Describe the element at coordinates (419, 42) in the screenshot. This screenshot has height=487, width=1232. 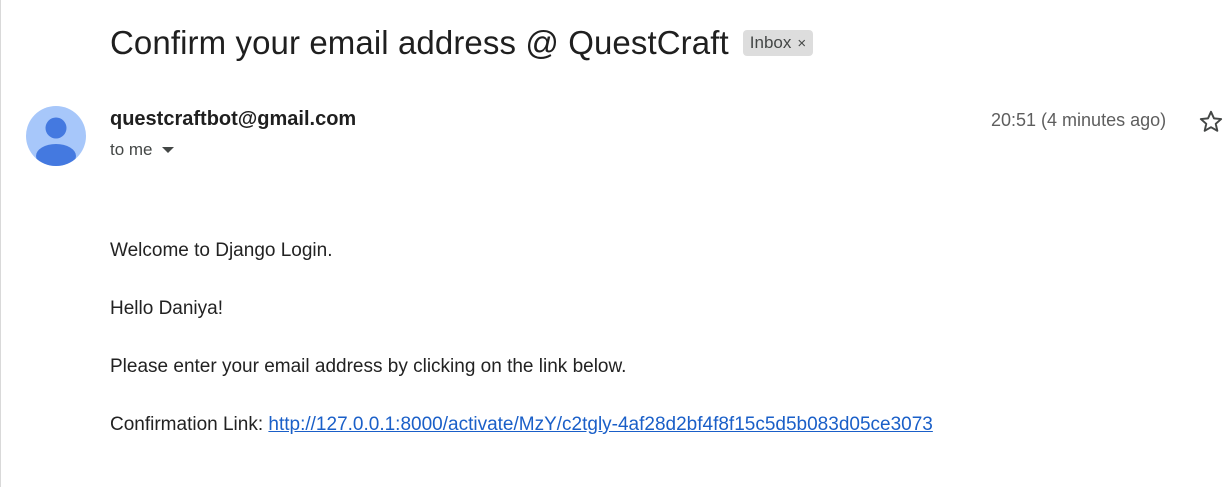
I see `email-subject: Confirm your email address @ QuestCraft` at that location.